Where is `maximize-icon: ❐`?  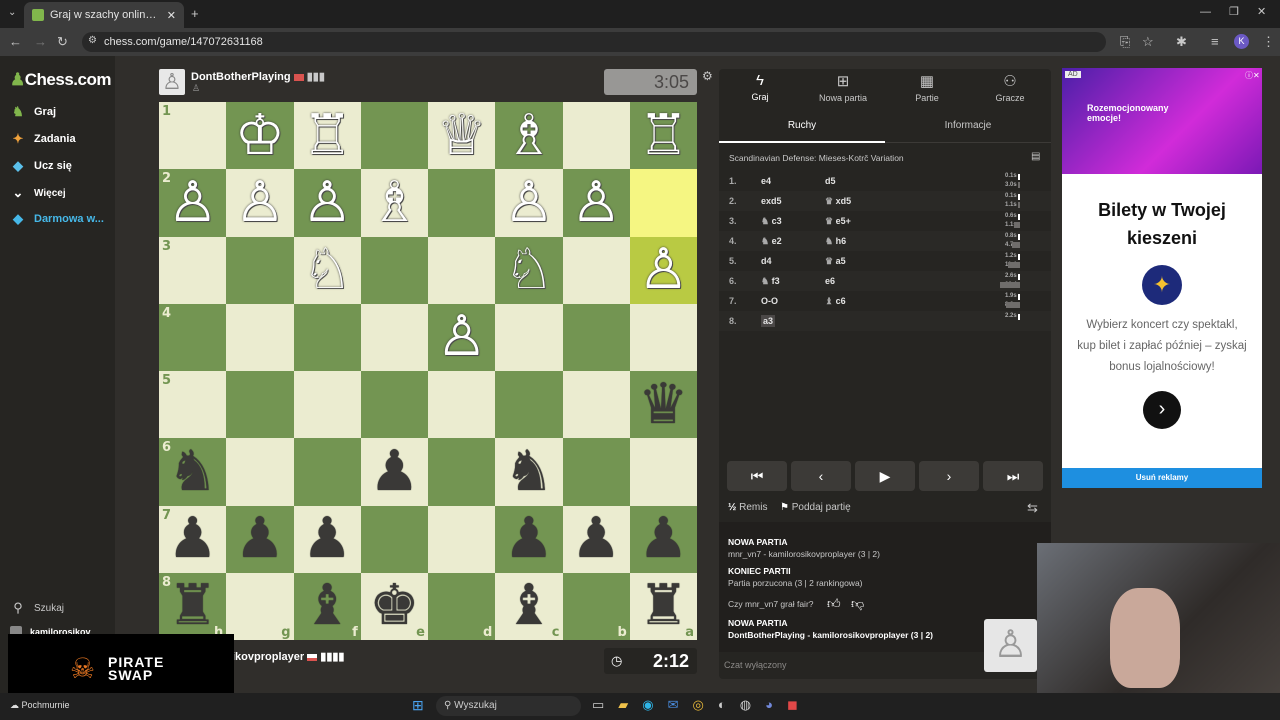
maximize-icon: ❐ is located at coordinates (1234, 12).